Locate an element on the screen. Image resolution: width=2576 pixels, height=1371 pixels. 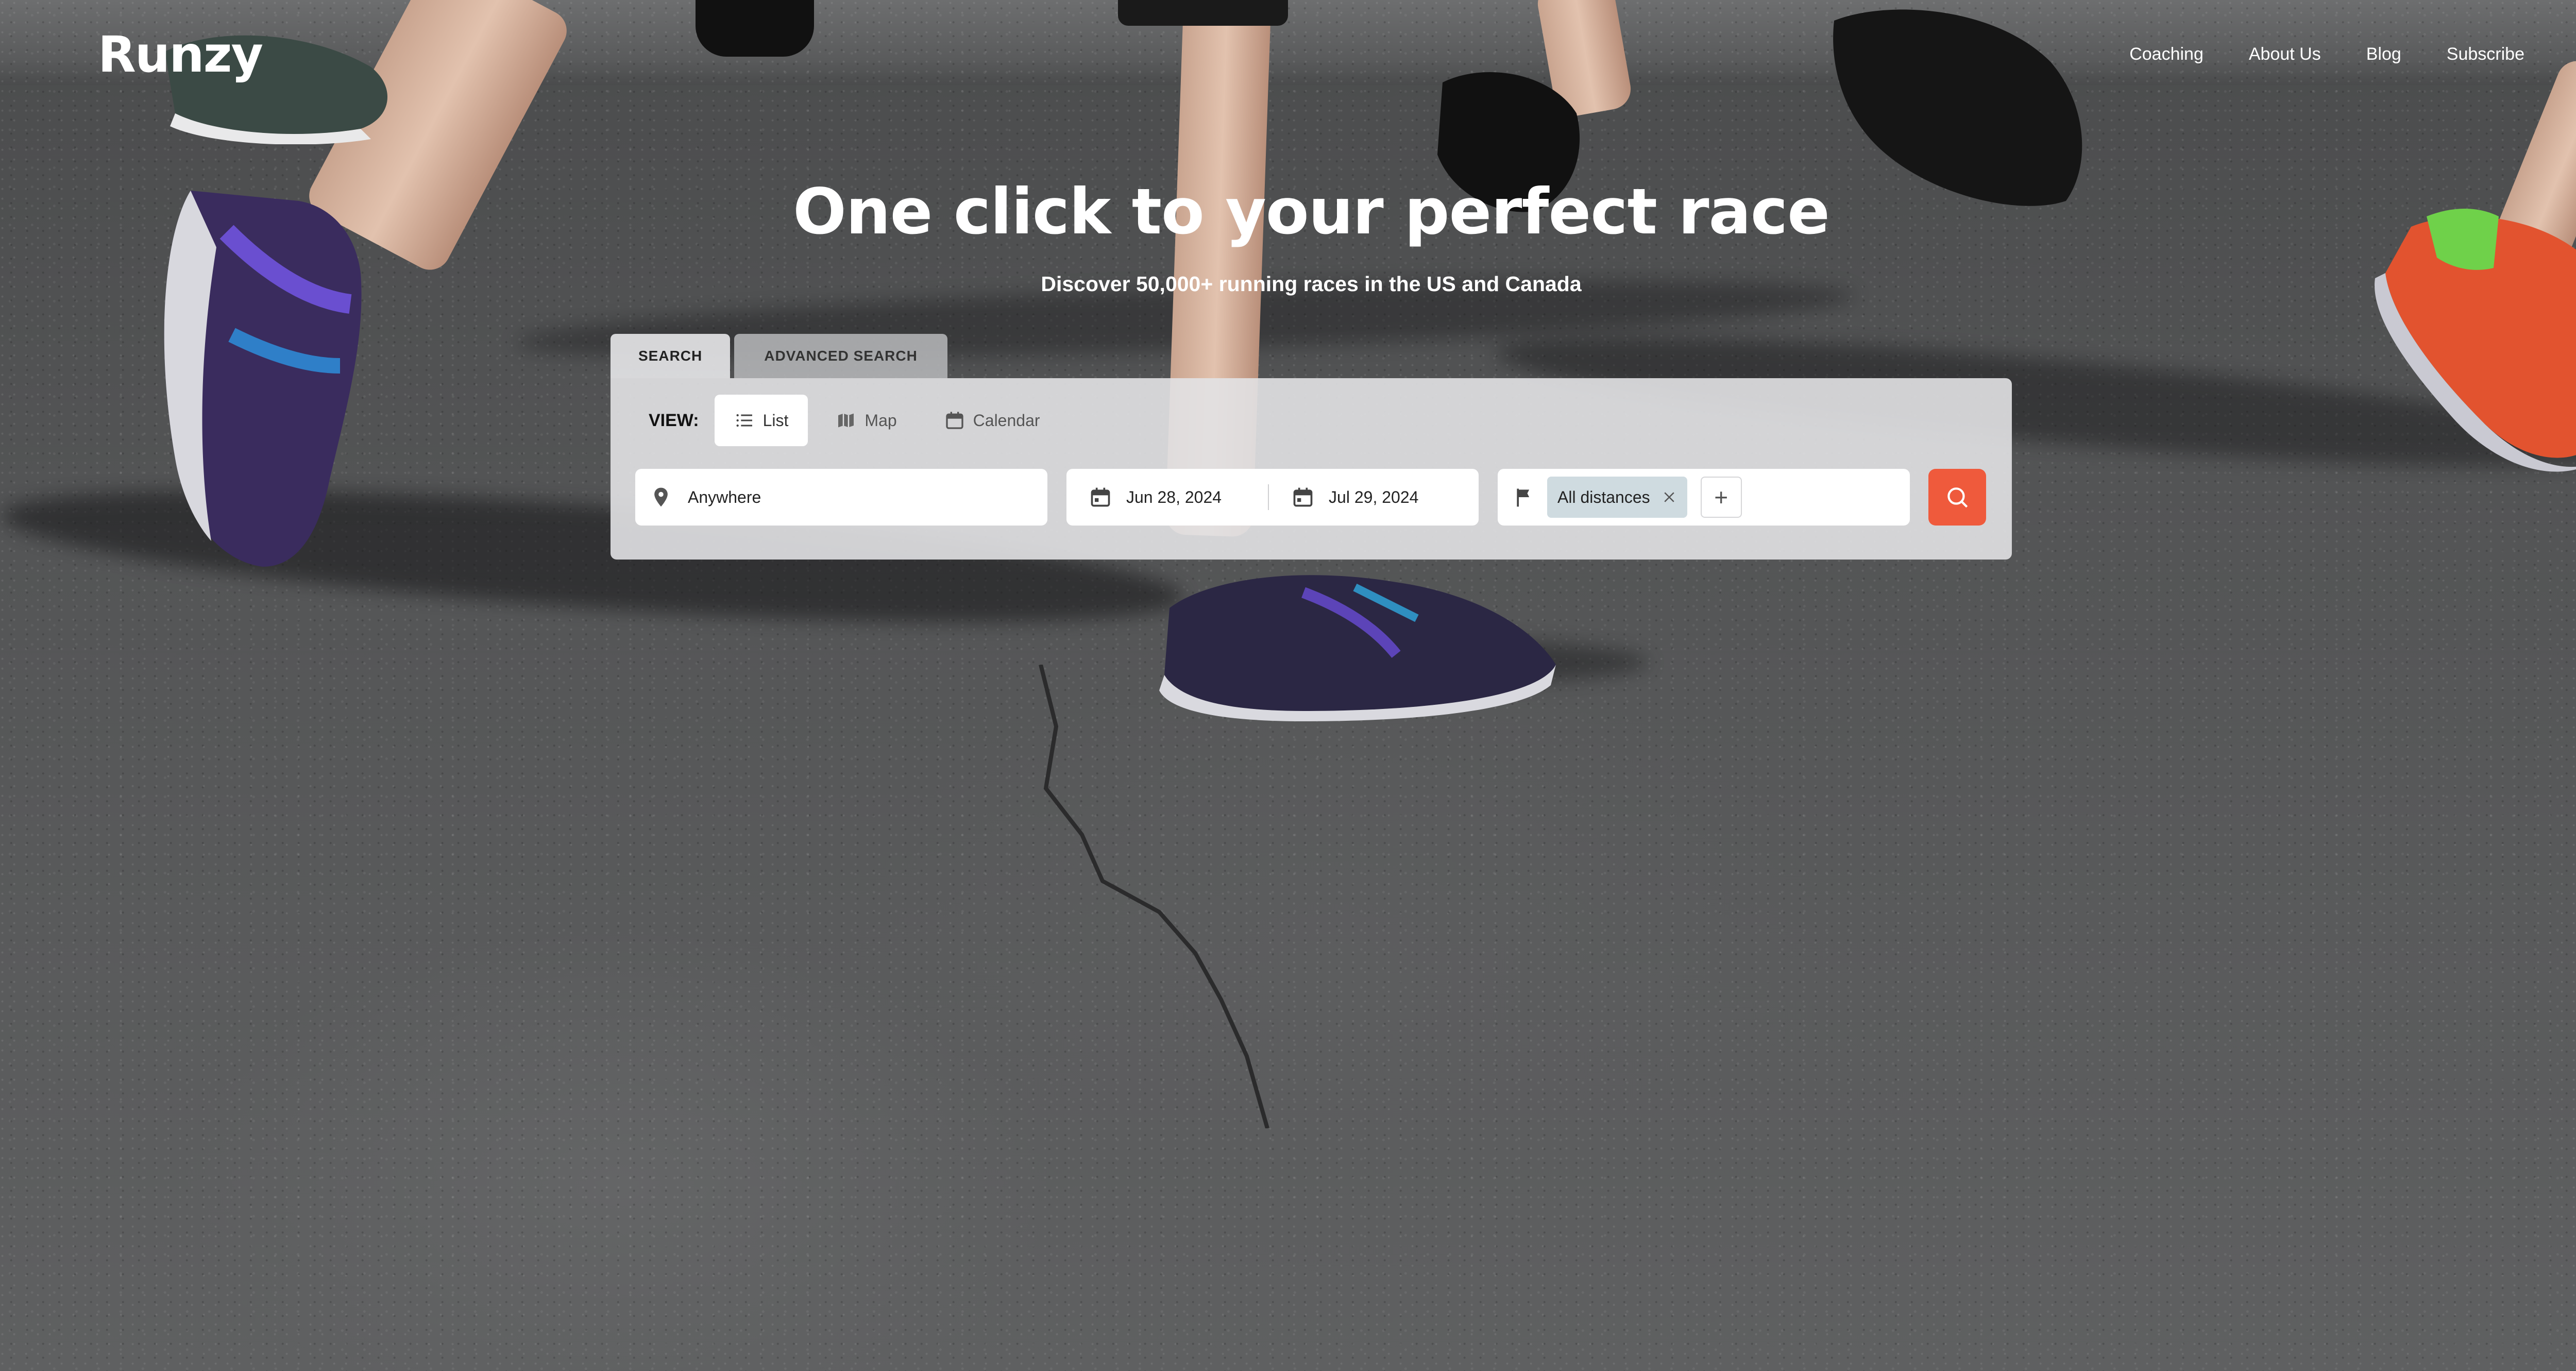
date-end-value: Jul 29, 2024 is located at coordinates (1374, 497).